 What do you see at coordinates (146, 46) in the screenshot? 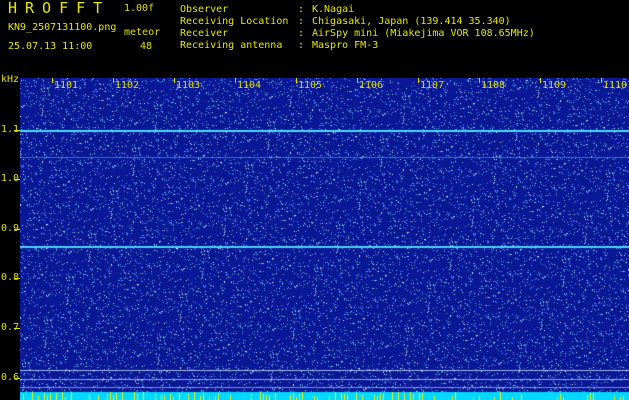
I see `meteor-count: 48` at bounding box center [146, 46].